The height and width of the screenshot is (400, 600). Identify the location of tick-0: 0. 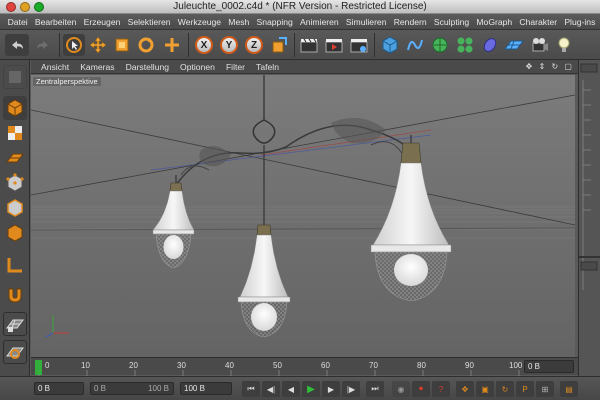
(47, 365).